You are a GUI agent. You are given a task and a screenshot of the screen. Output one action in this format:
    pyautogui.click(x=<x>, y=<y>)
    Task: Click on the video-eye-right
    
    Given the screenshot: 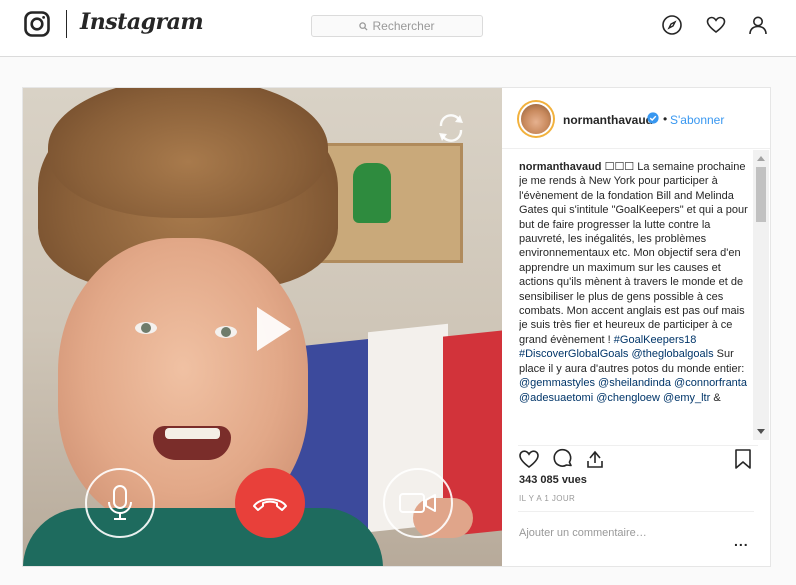 What is the action you would take?
    pyautogui.click(x=226, y=332)
    